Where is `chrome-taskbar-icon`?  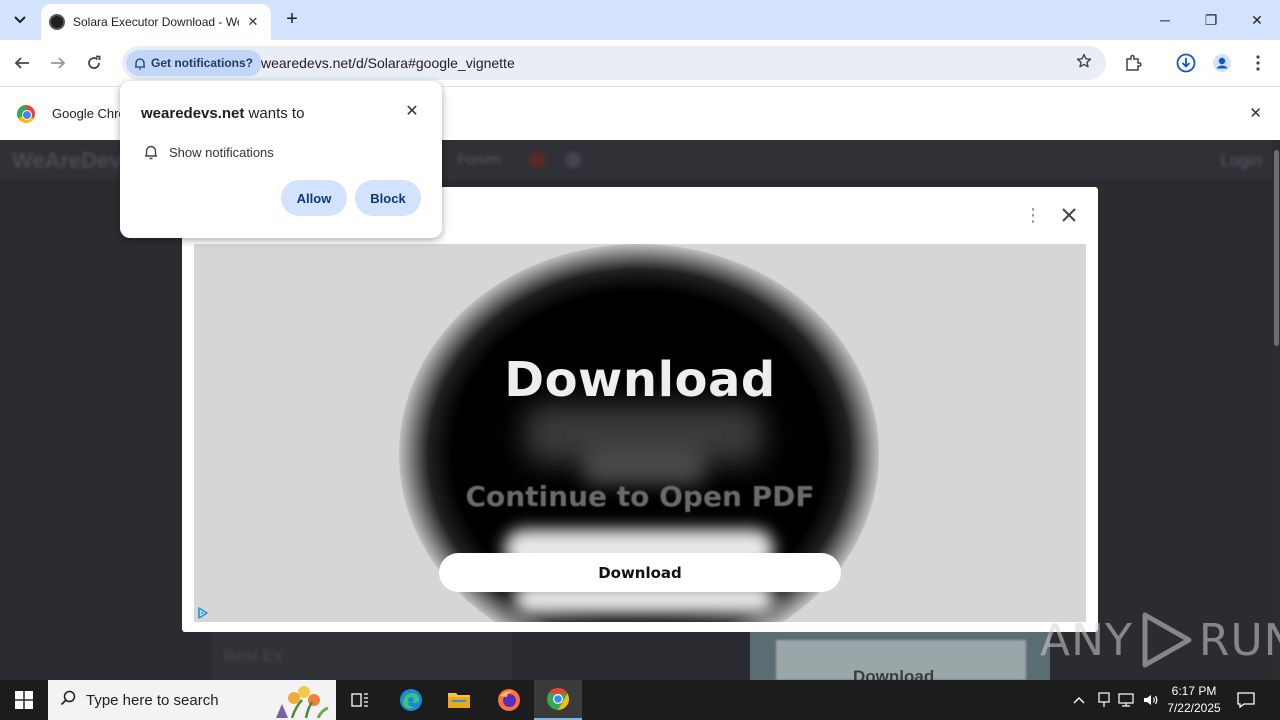
chrome-taskbar-icon is located at coordinates (558, 700).